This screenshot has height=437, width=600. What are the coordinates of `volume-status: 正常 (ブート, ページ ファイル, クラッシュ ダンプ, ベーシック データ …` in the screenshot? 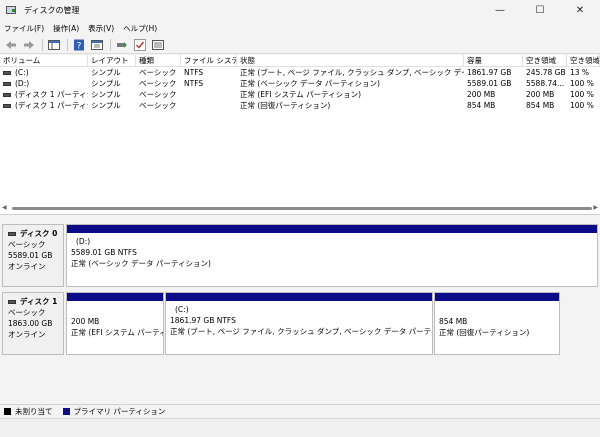 It's located at (352, 72).